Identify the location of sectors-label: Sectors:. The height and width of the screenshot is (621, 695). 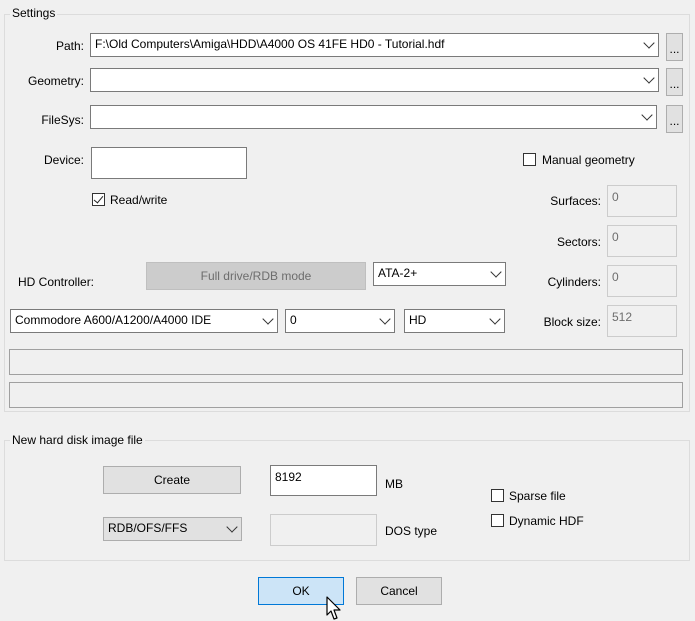
(578, 242).